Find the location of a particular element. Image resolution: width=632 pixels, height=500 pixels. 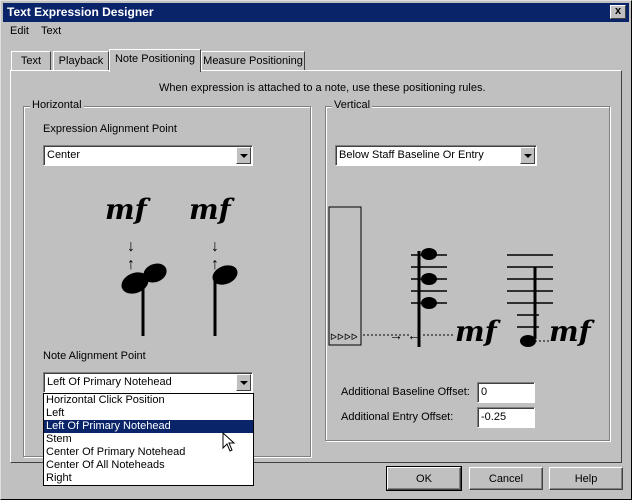

note-alignment-select: Left Of Primary Notehead is located at coordinates (148, 382).